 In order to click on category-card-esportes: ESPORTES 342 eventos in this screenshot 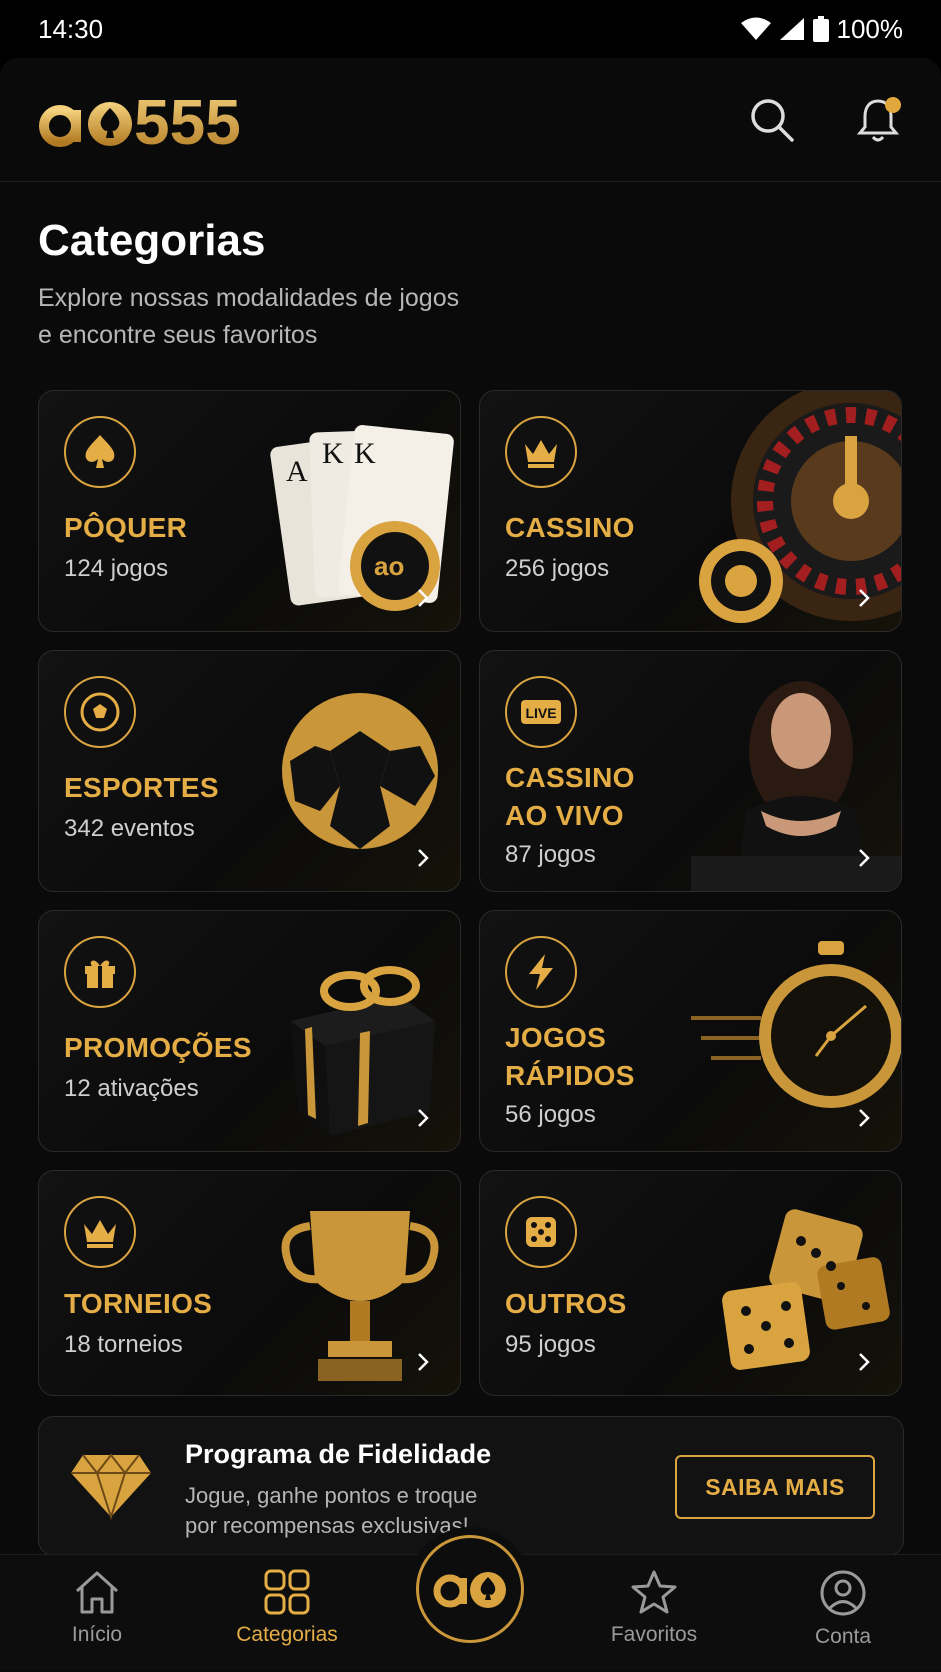, I will do `click(249, 771)`.